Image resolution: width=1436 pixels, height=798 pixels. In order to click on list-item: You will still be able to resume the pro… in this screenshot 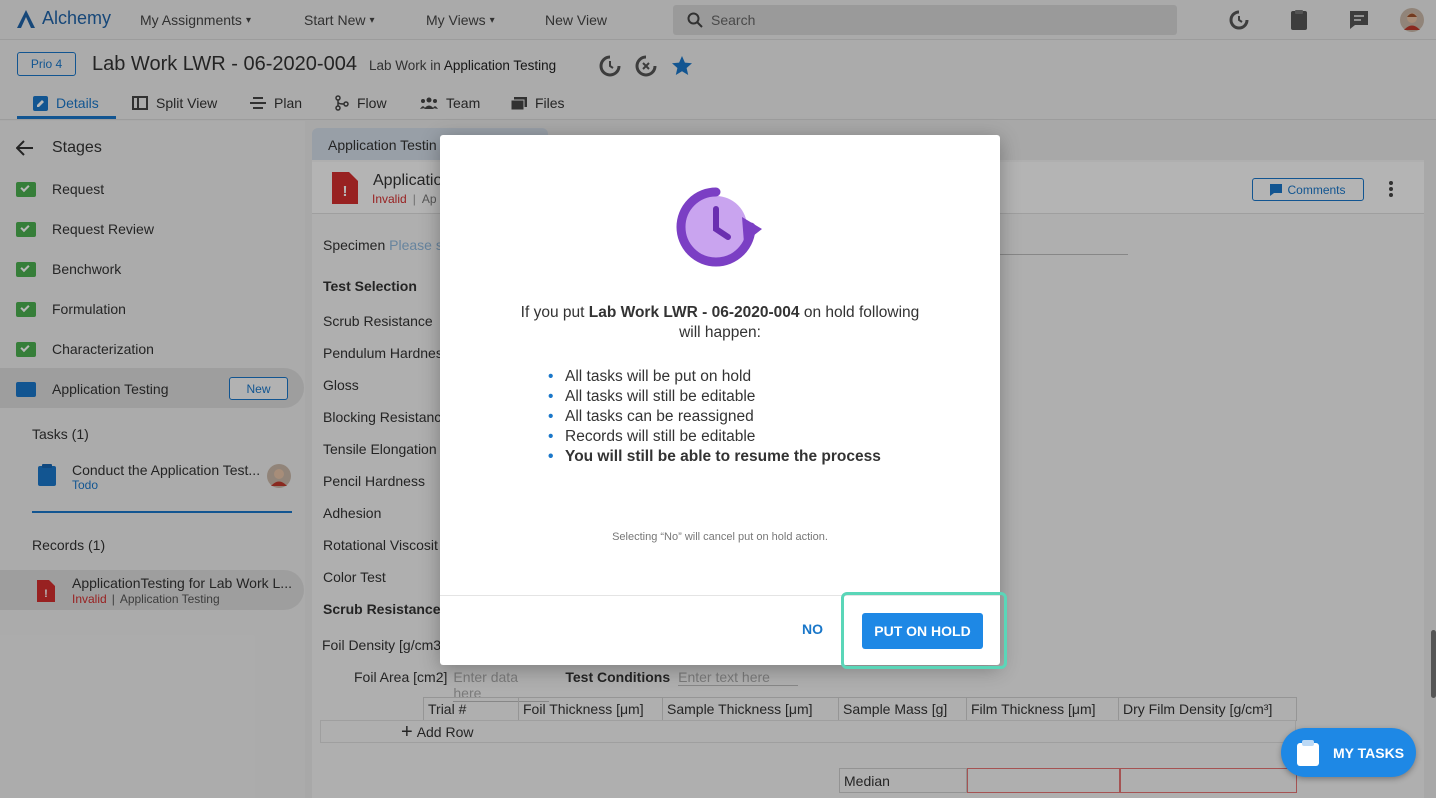, I will do `click(714, 457)`.